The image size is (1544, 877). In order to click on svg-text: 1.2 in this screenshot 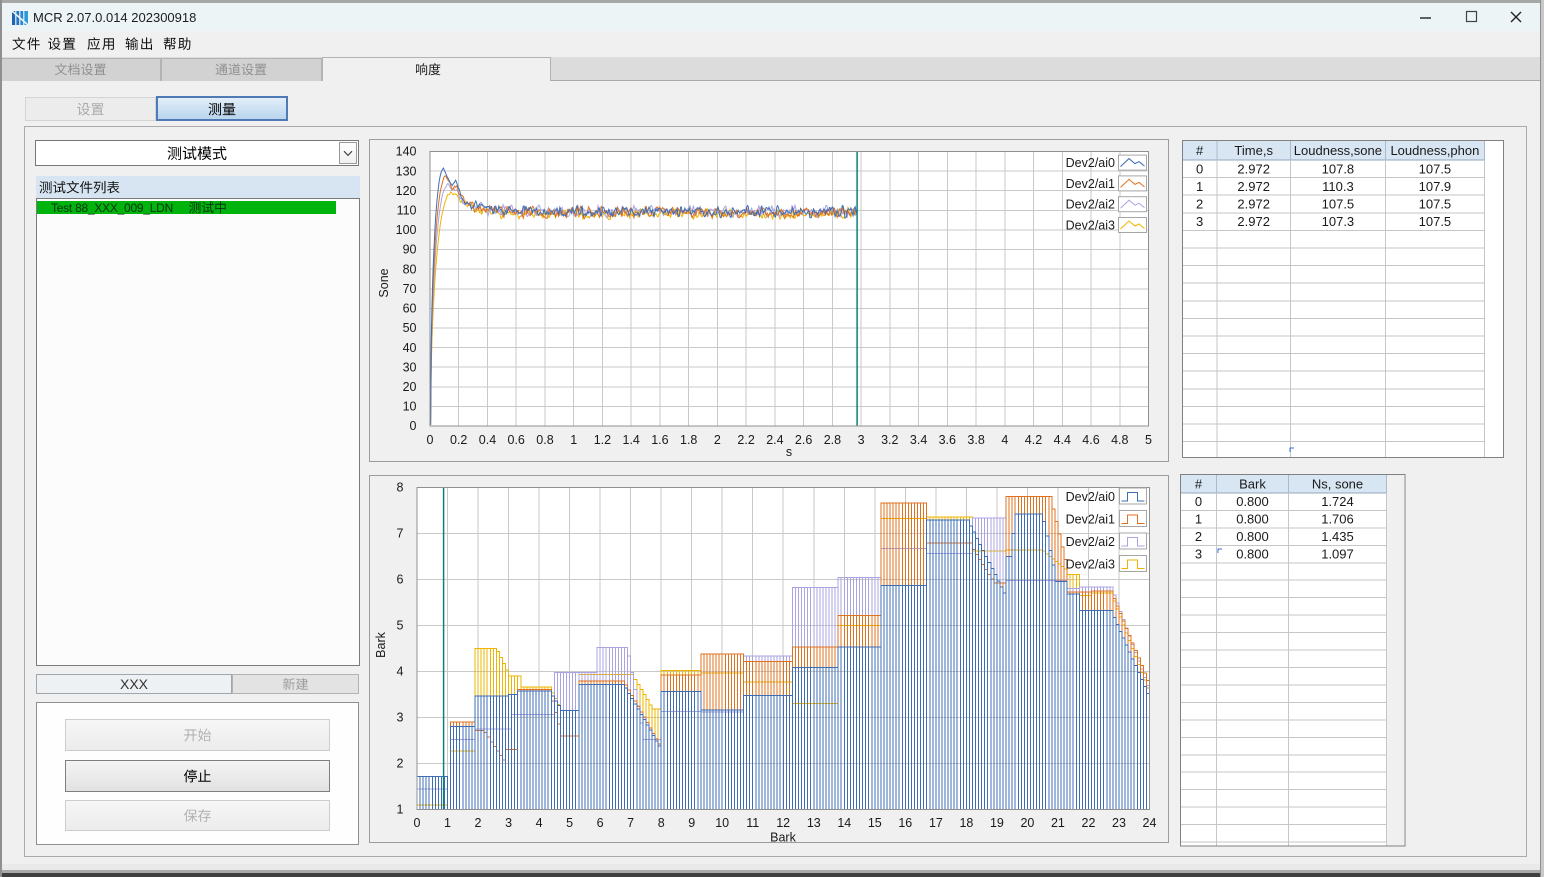, I will do `click(602, 440)`.